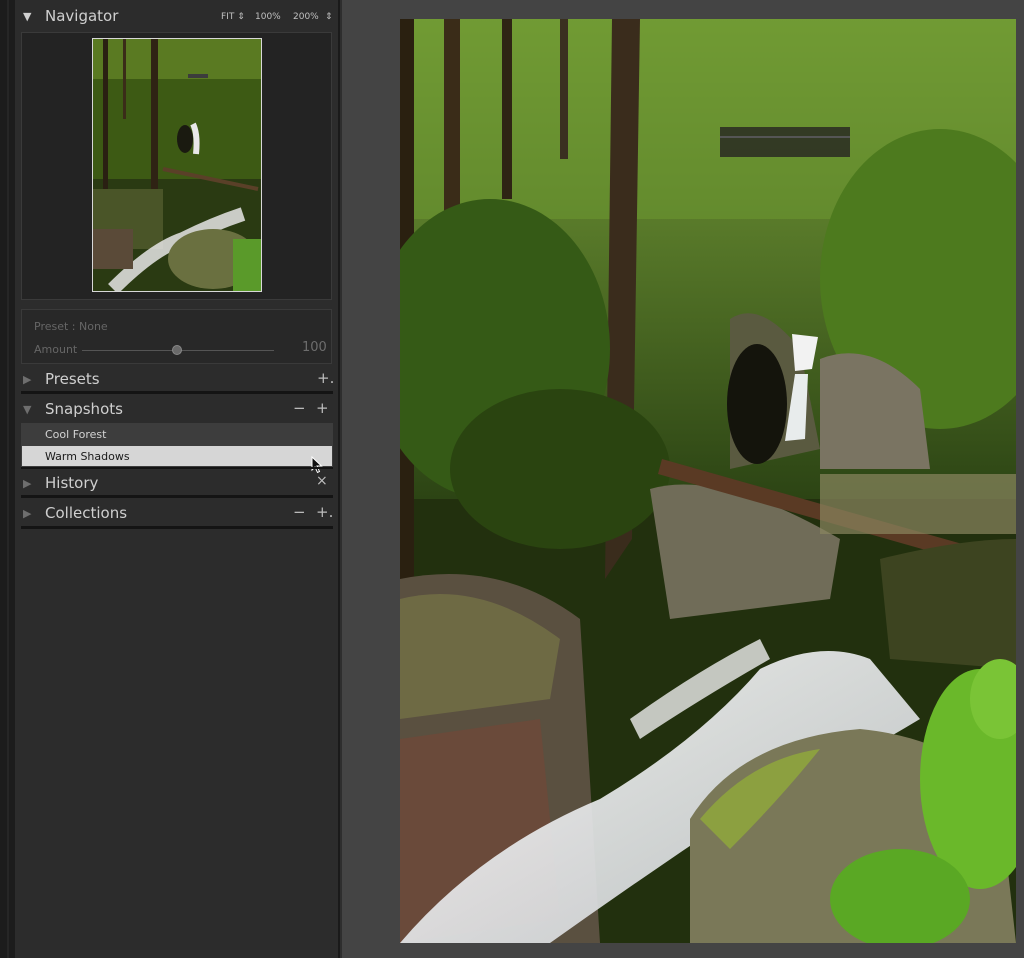  I want to click on zoom-fit-button: FIT ⇕, so click(233, 17).